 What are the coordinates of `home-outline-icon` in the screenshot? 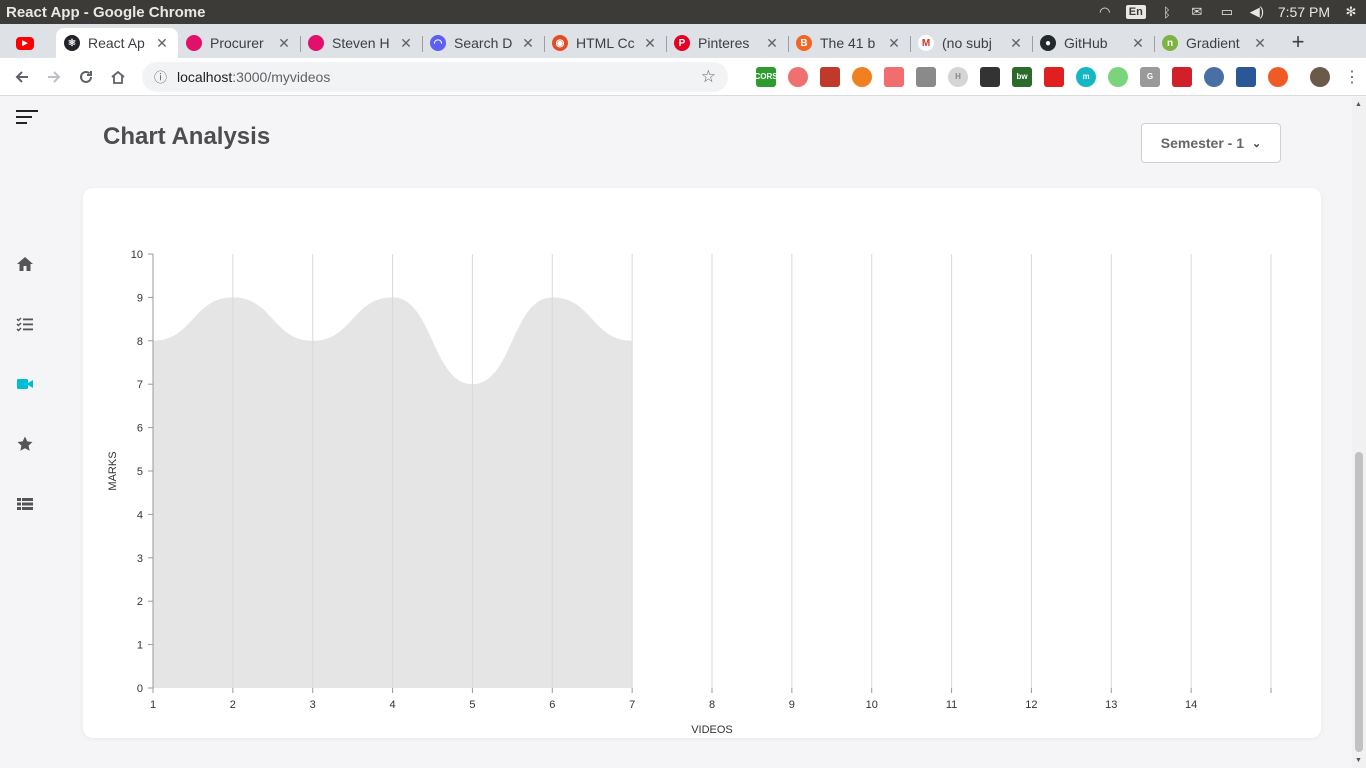 It's located at (118, 77).